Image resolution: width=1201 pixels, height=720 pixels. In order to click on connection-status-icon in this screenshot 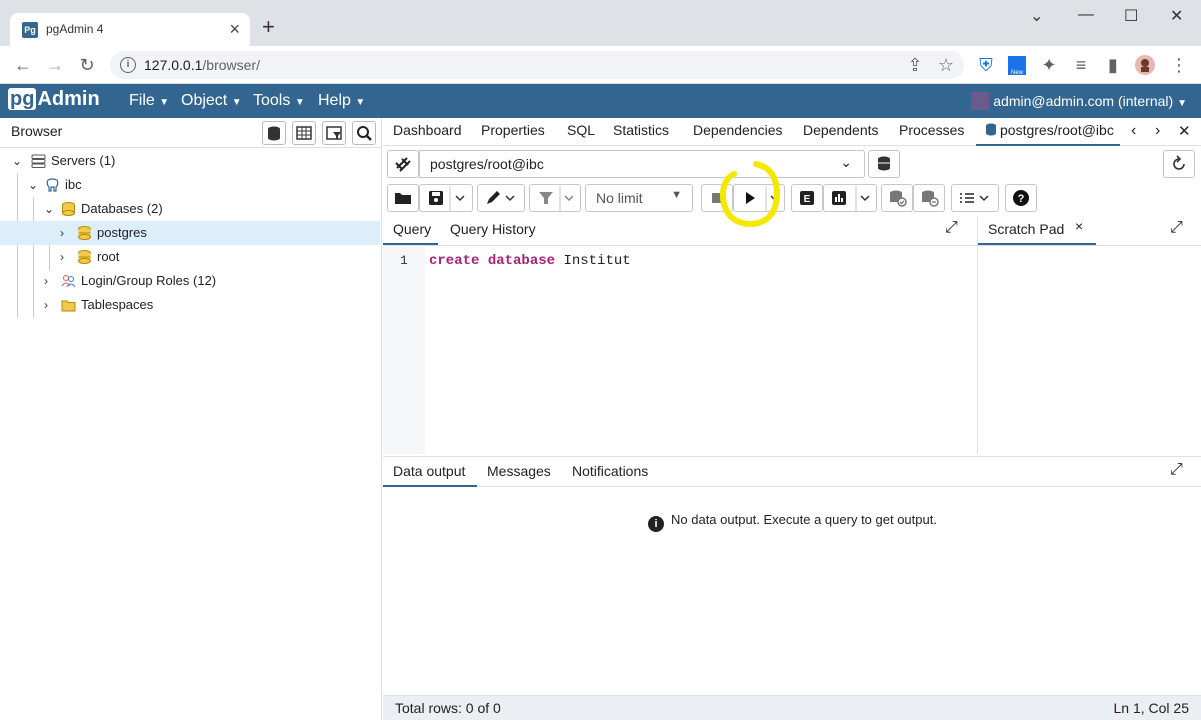, I will do `click(403, 164)`.